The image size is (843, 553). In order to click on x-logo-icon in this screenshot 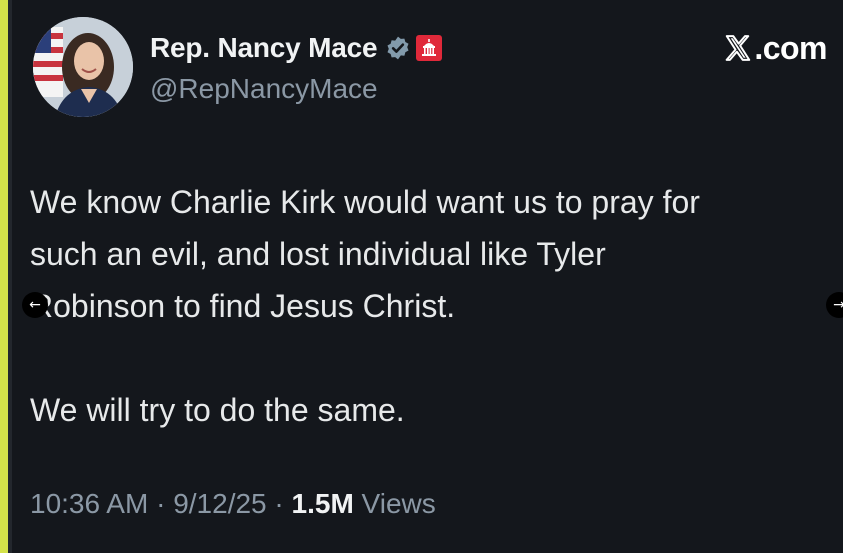, I will do `click(738, 48)`.